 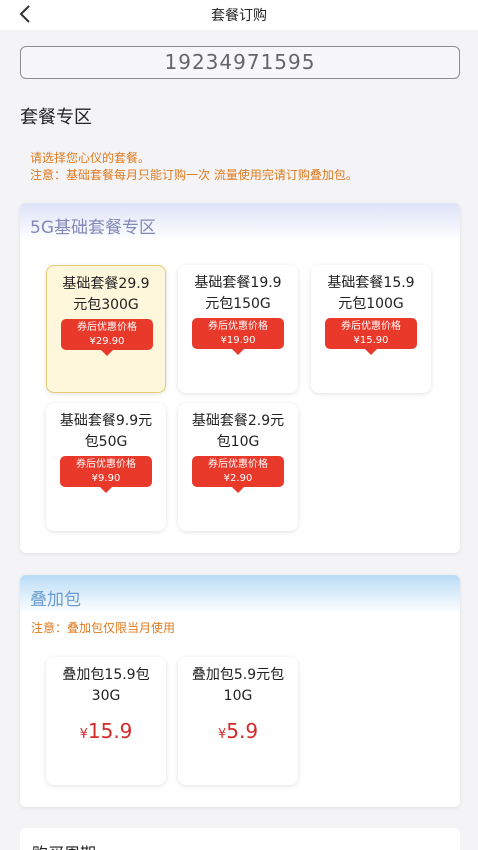 I want to click on package-name-line1: 基础套餐15.9, so click(x=371, y=283).